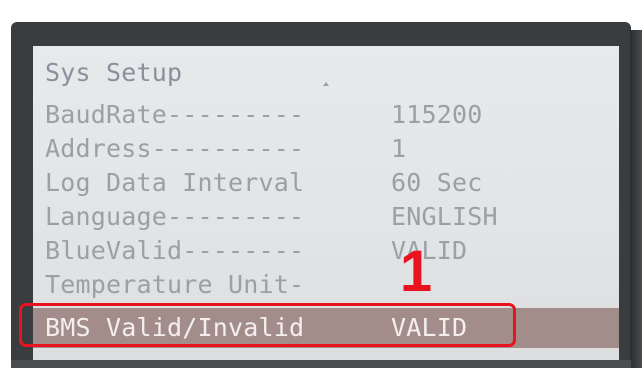 The width and height of the screenshot is (642, 368). I want to click on menu-item-label: BaudRate---------, so click(175, 114).